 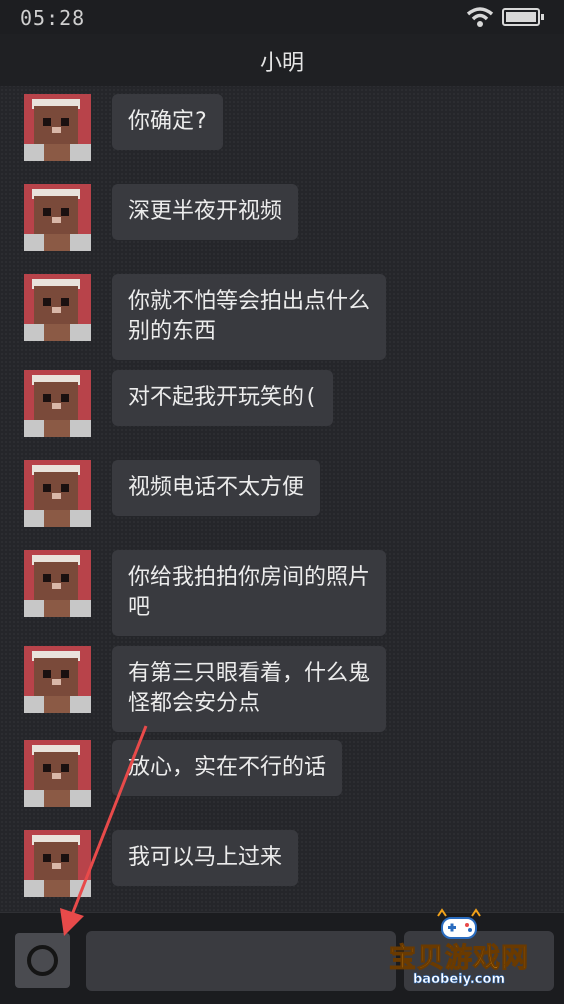 What do you see at coordinates (459, 959) in the screenshot?
I see `watermark-text: 宝贝游戏网` at bounding box center [459, 959].